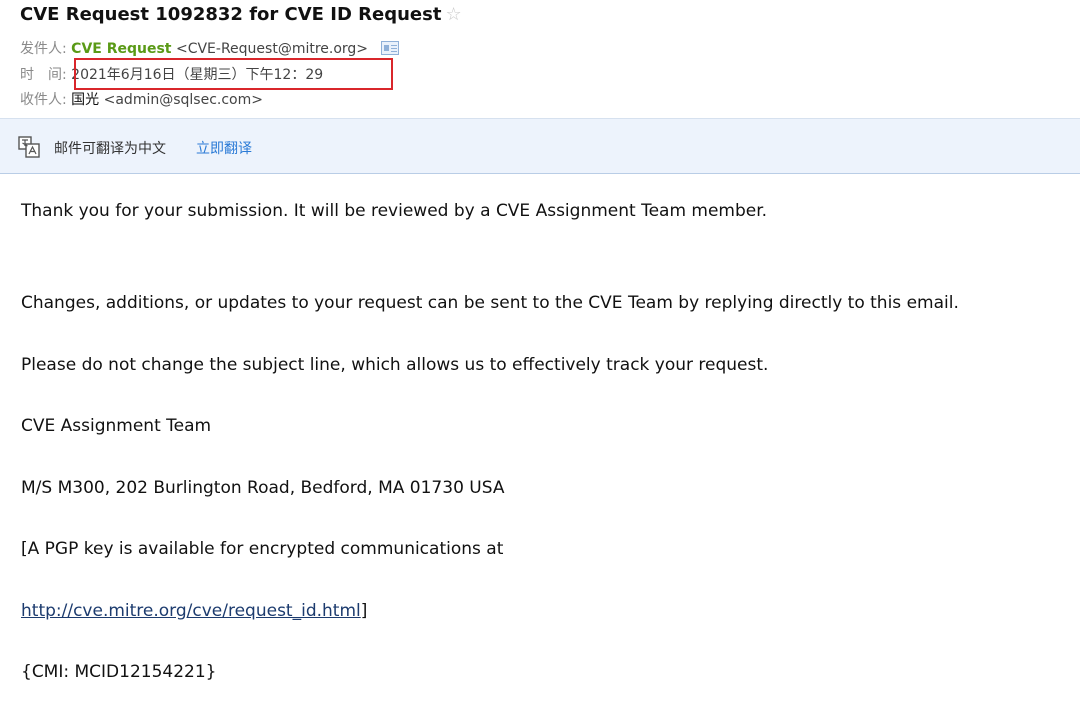 The height and width of the screenshot is (713, 1080). I want to click on sender-name: CVE Request, so click(121, 49).